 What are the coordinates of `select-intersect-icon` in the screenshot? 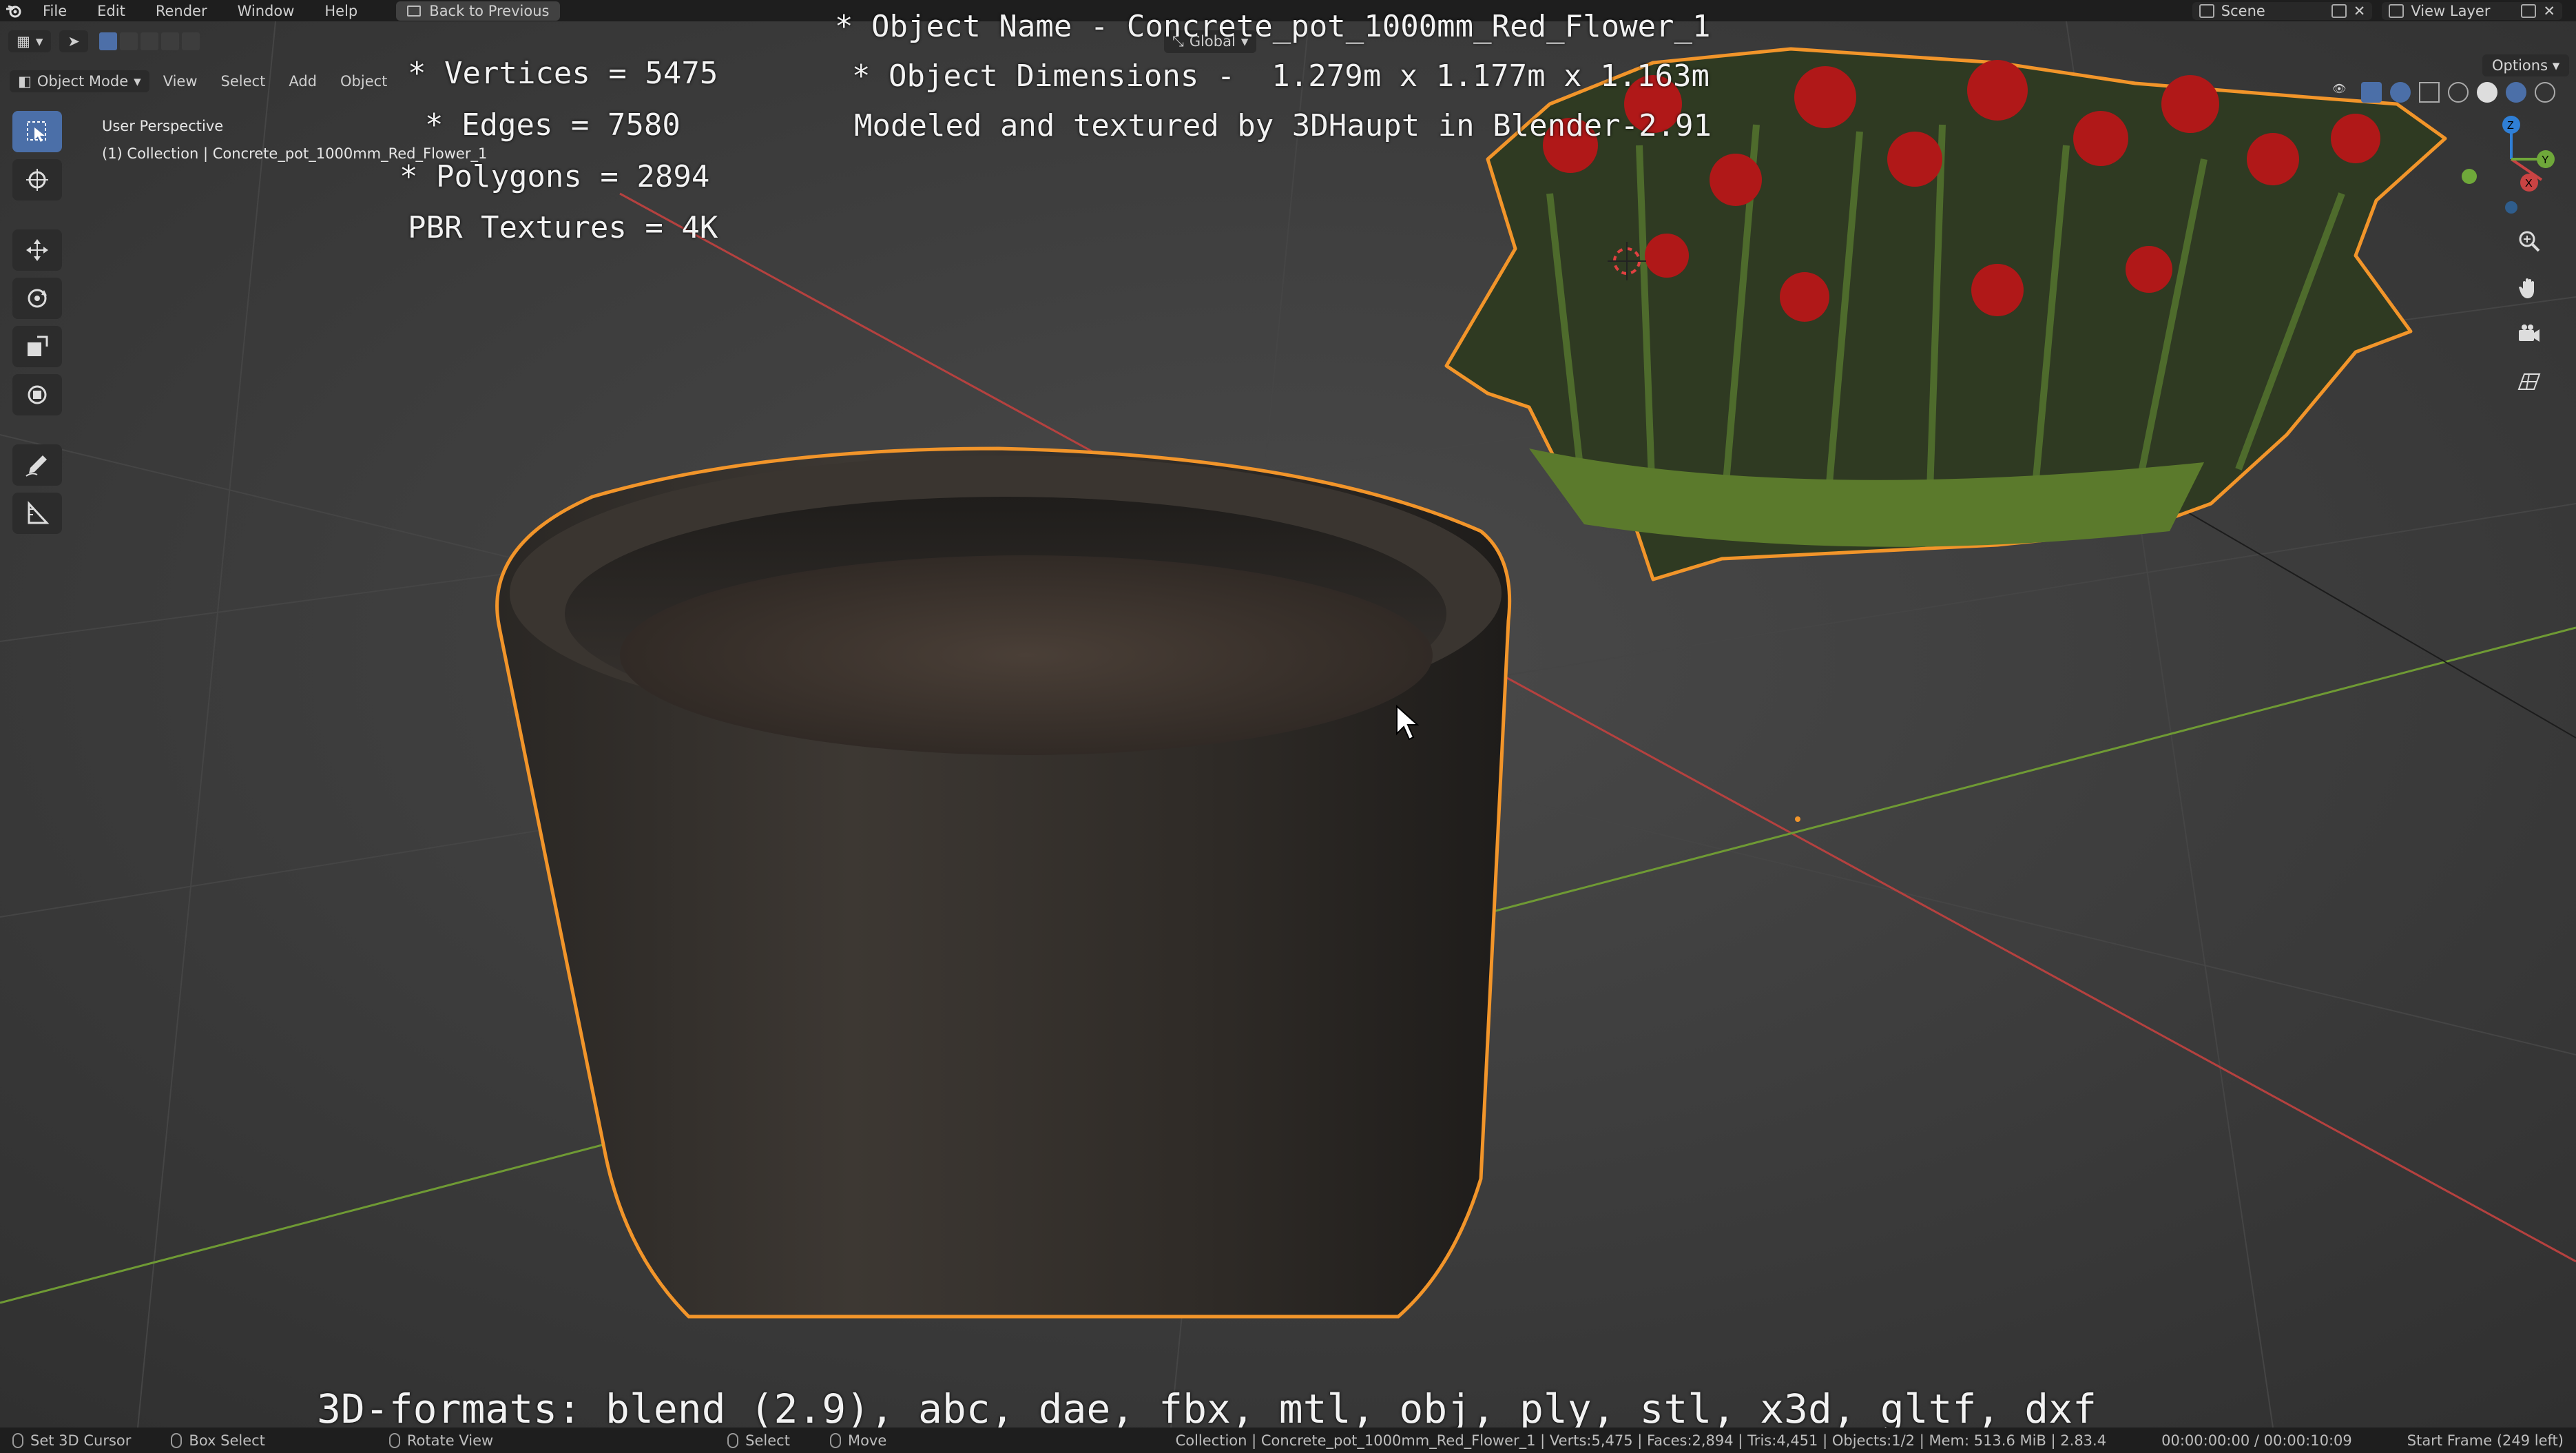 It's located at (191, 41).